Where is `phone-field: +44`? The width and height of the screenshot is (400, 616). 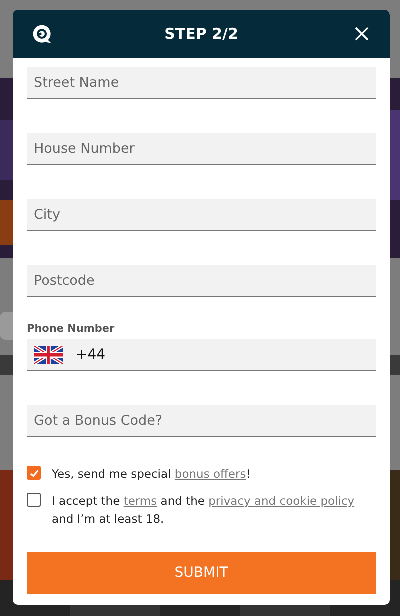
phone-field: +44 is located at coordinates (201, 355).